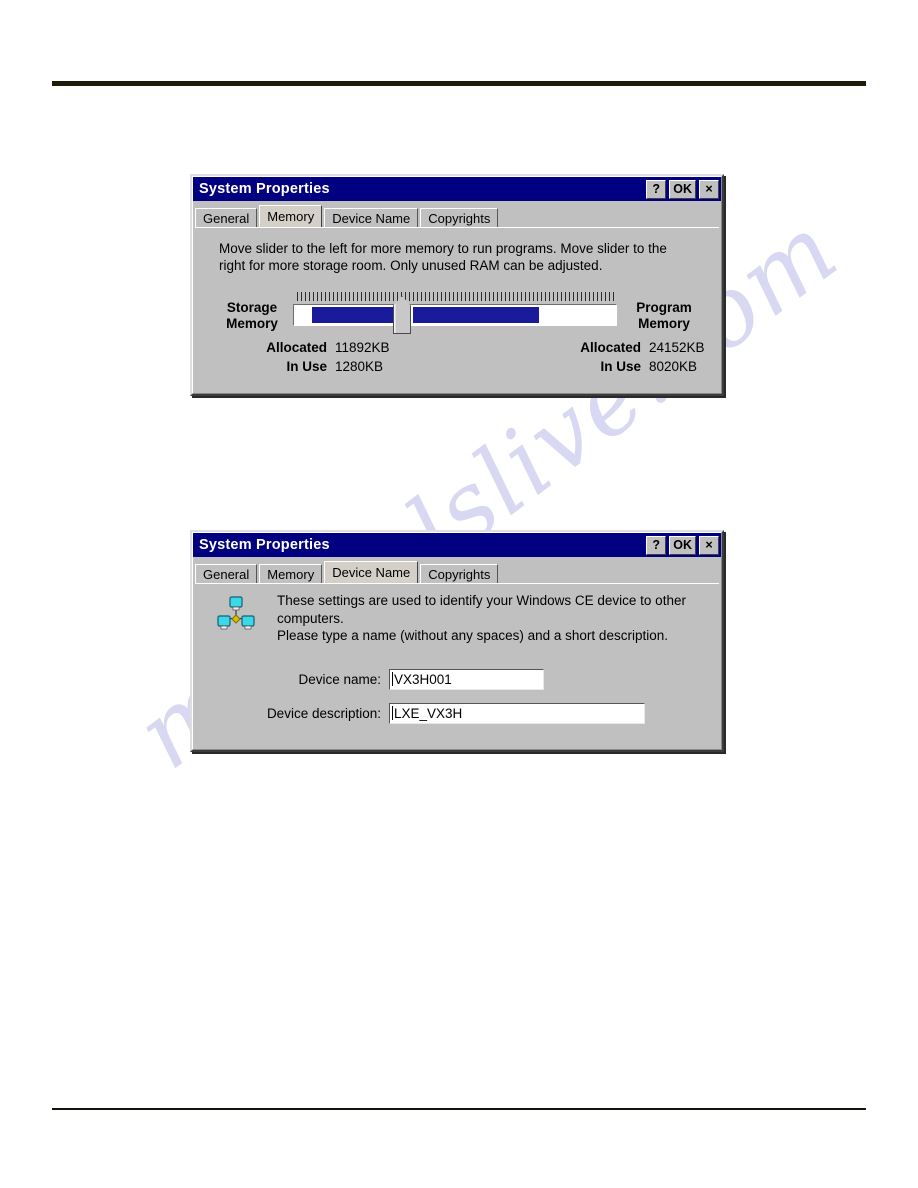 The height and width of the screenshot is (1188, 918). I want to click on program-allocated-row: Allocated 24152KB, so click(624, 349).